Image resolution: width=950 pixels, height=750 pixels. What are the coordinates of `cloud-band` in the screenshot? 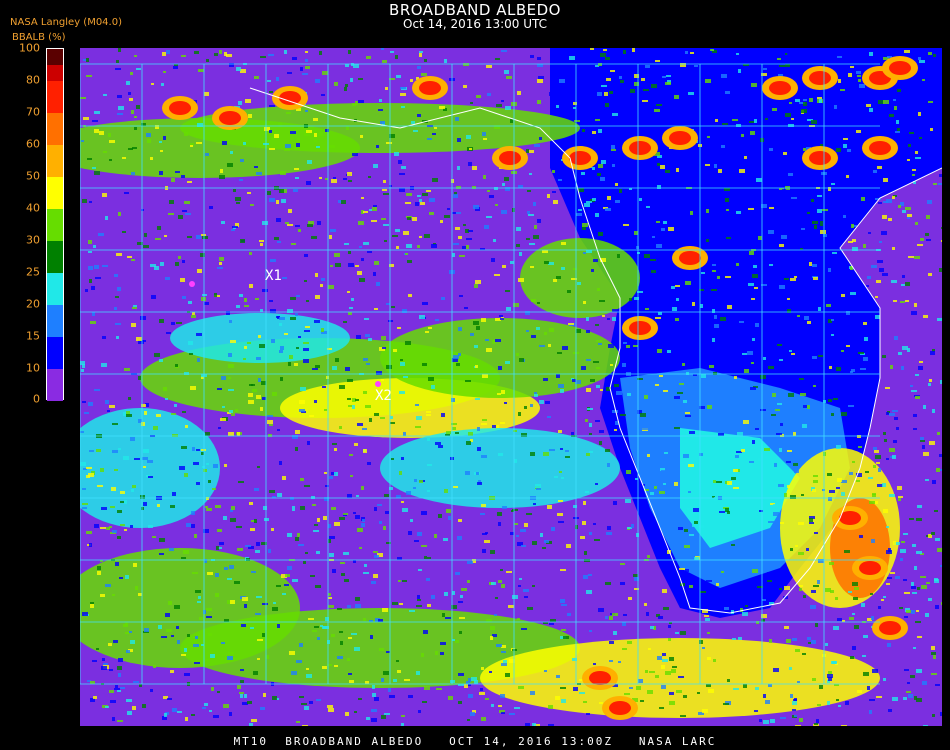 It's located at (500, 468).